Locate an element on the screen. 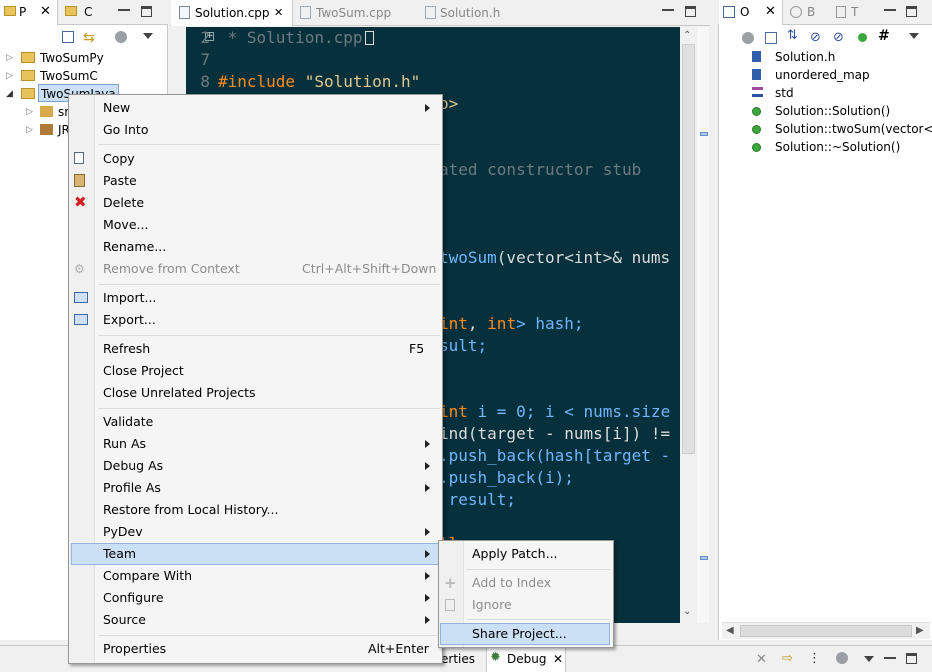  sort-icon: ⇅ is located at coordinates (792, 35).